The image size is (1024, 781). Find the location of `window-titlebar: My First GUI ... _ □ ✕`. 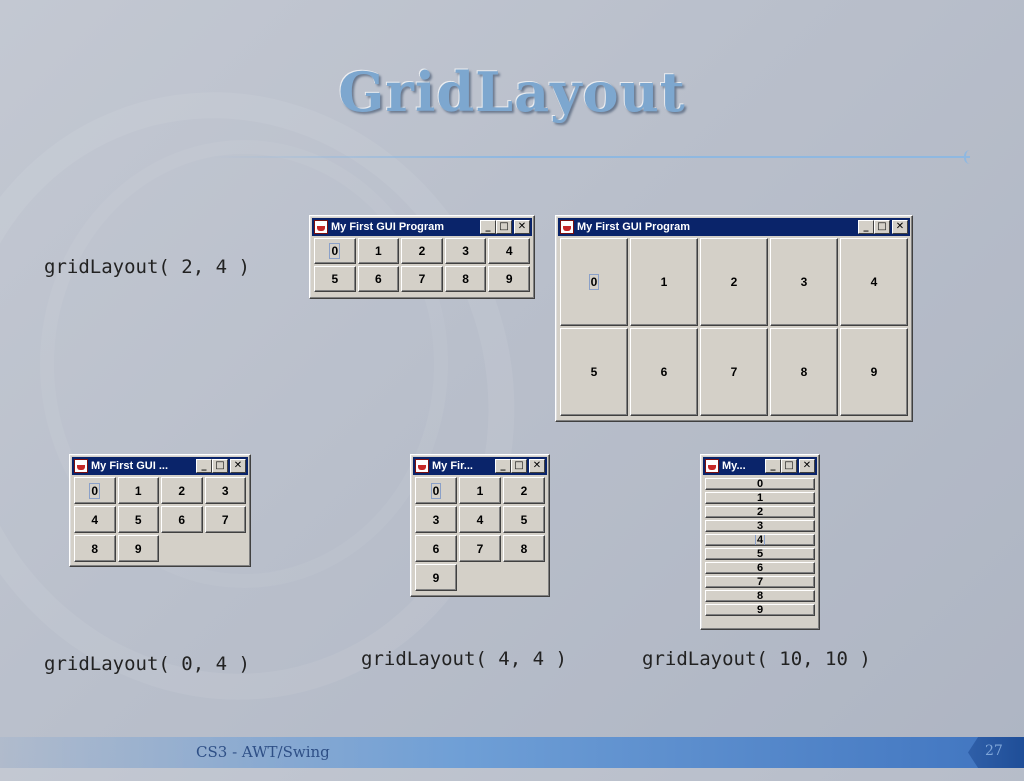

window-titlebar: My First GUI ... _ □ ✕ is located at coordinates (160, 466).